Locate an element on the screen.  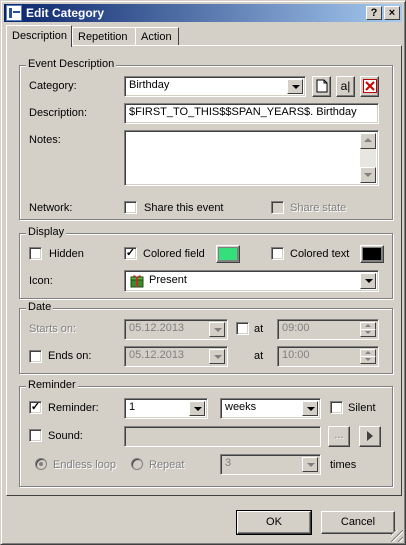
share-state-label: Share state is located at coordinates (318, 208).